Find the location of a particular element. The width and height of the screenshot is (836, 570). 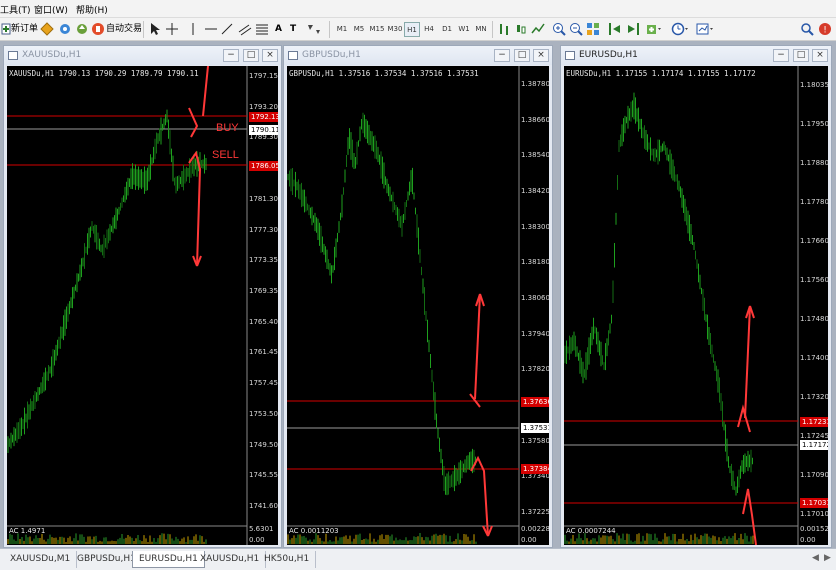

zoom-in-icon is located at coordinates (559, 29).